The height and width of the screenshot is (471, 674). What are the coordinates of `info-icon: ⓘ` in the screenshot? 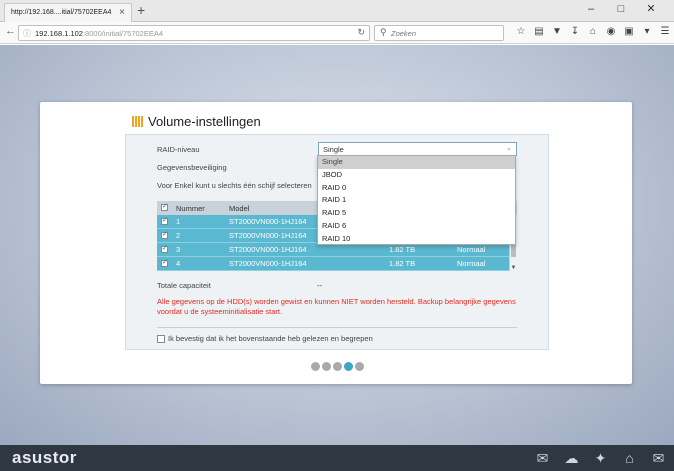 It's located at (27, 33).